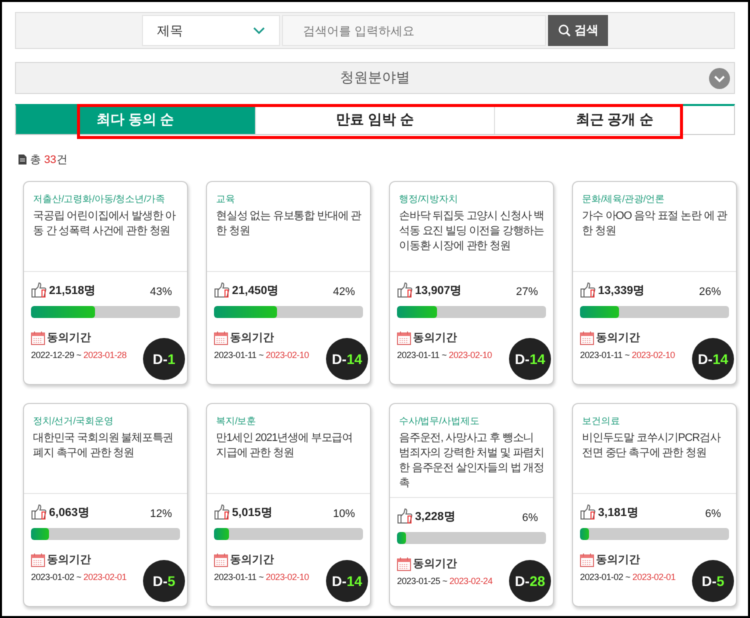 This screenshot has height=618, width=750. What do you see at coordinates (438, 291) in the screenshot?
I see `agree-count: 13,907명` at bounding box center [438, 291].